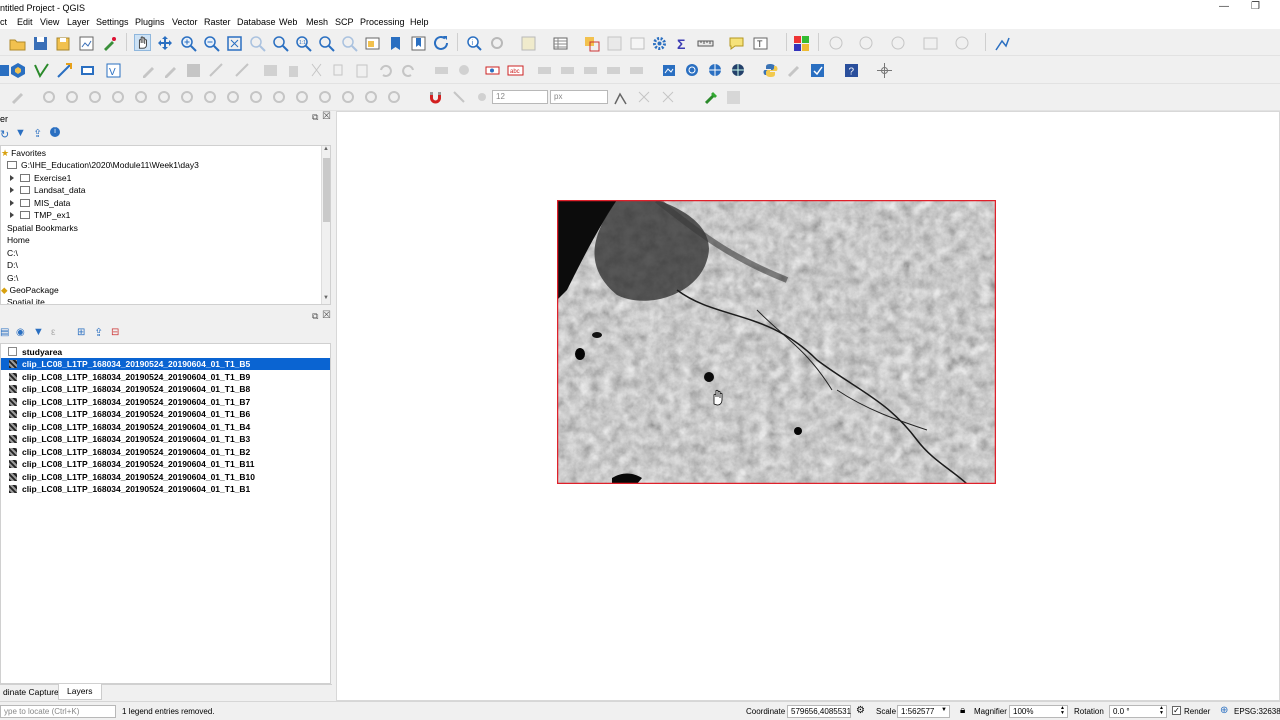  Describe the element at coordinates (560, 43) in the screenshot. I see `open-attribute-table-icon` at that location.